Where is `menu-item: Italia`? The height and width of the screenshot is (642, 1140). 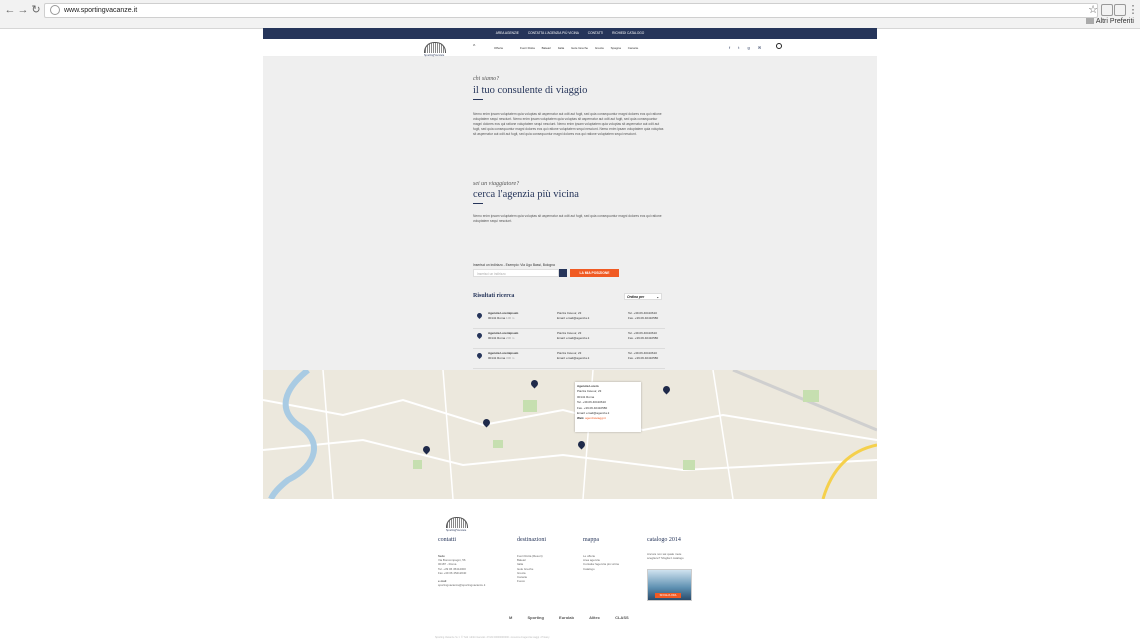
menu-item: Italia is located at coordinates (561, 48).